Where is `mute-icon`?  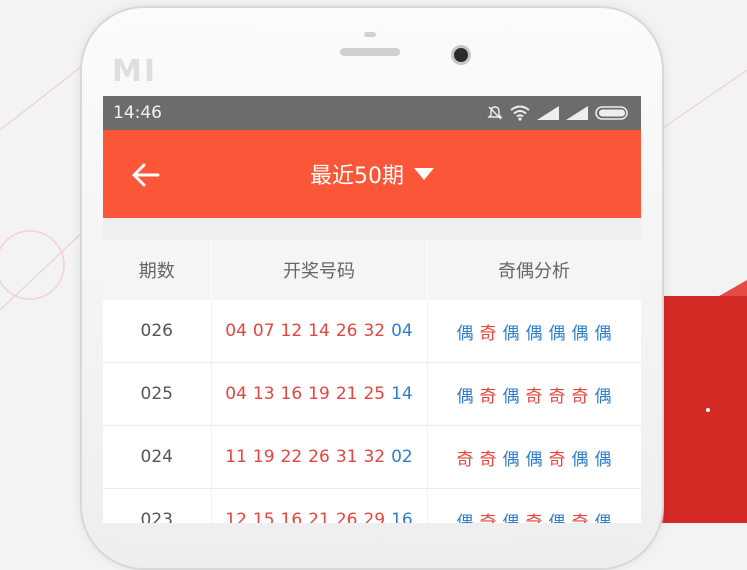
mute-icon is located at coordinates (495, 113).